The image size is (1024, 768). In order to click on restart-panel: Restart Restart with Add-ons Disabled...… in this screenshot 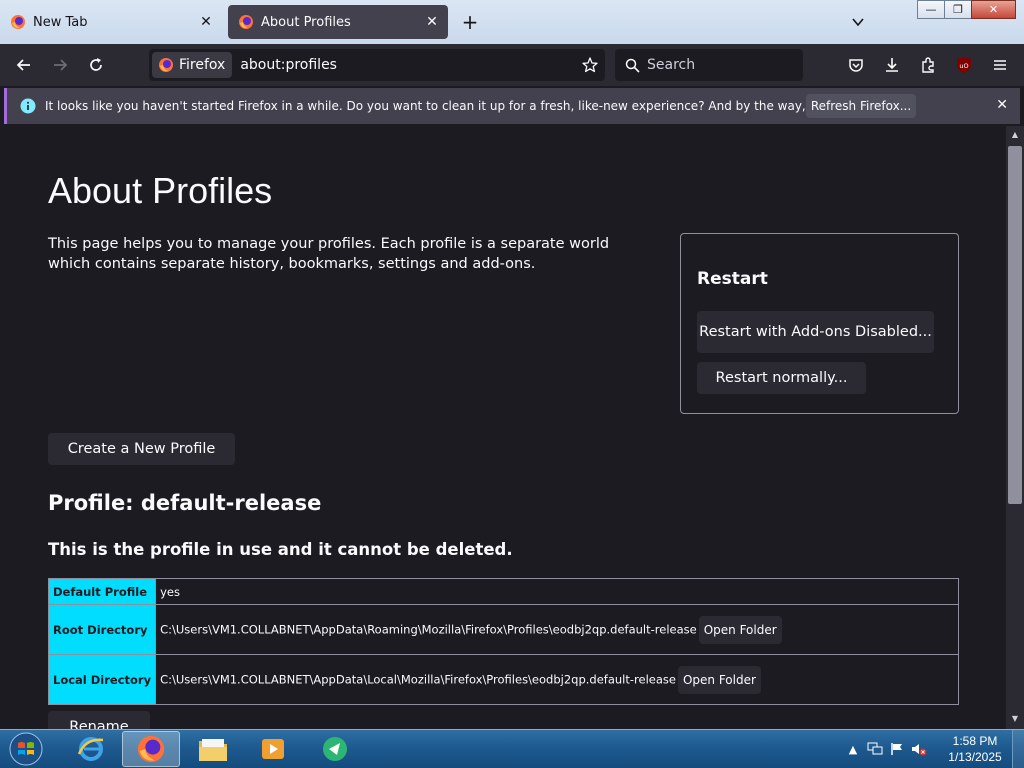, I will do `click(819, 323)`.